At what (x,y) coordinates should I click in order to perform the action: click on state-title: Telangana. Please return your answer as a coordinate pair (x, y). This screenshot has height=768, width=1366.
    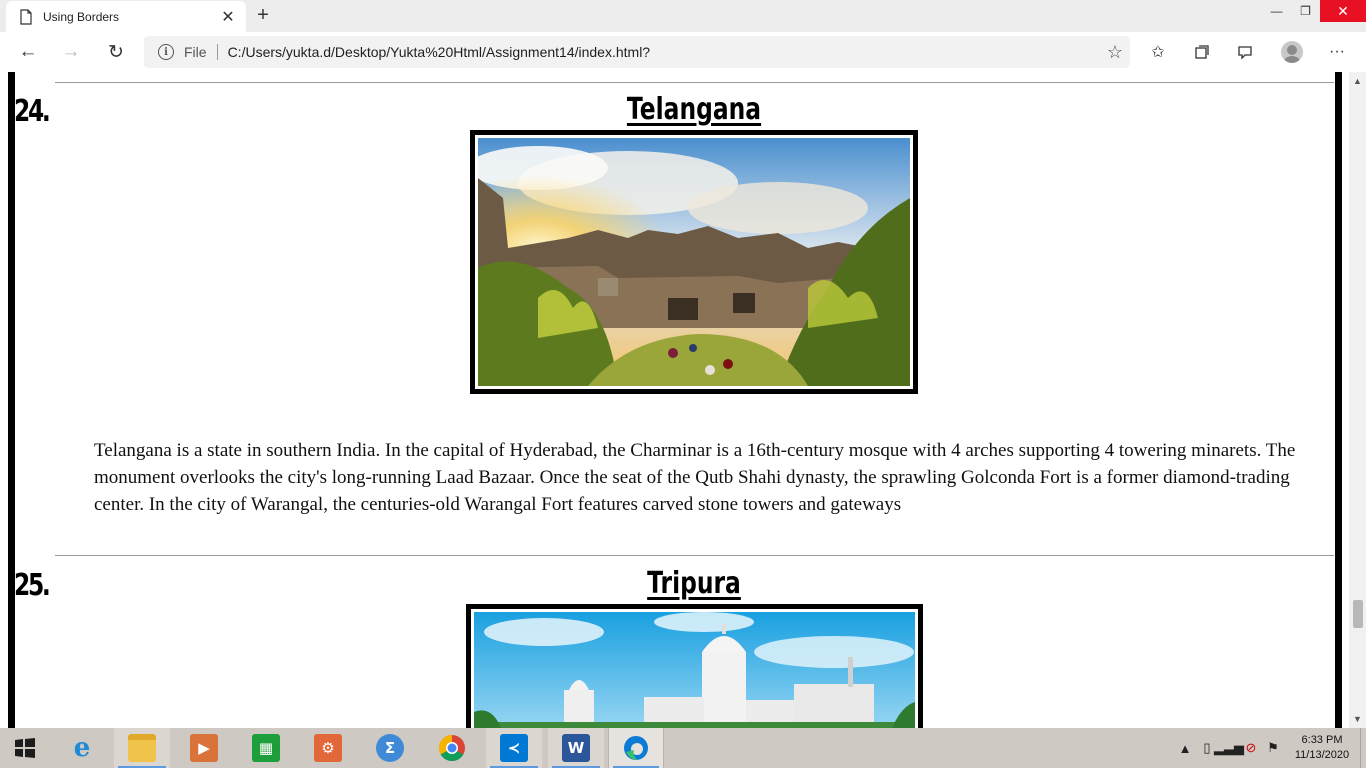
    Looking at the image, I should click on (694, 109).